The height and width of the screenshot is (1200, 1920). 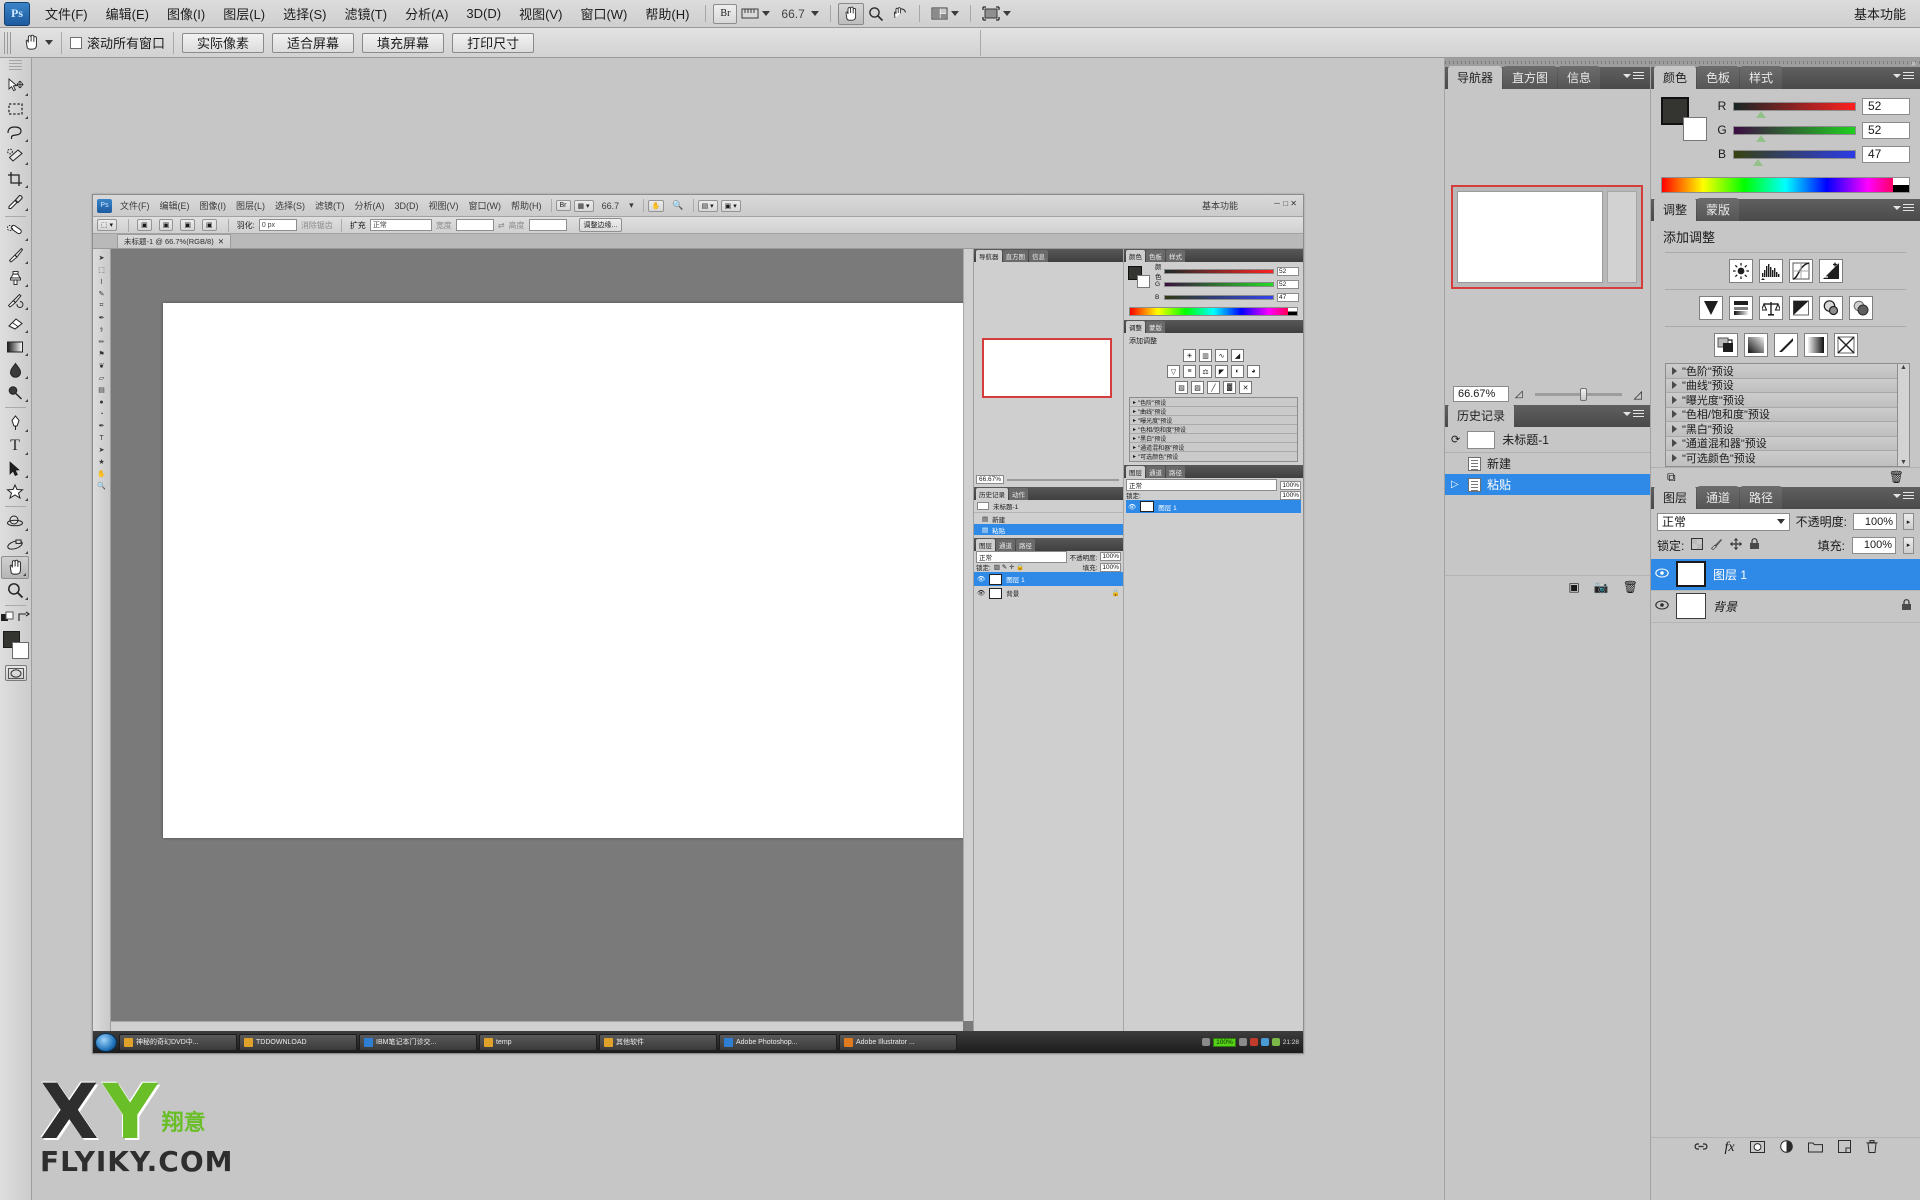 I want to click on zoom-in-icon: ◿, so click(x=1638, y=394).